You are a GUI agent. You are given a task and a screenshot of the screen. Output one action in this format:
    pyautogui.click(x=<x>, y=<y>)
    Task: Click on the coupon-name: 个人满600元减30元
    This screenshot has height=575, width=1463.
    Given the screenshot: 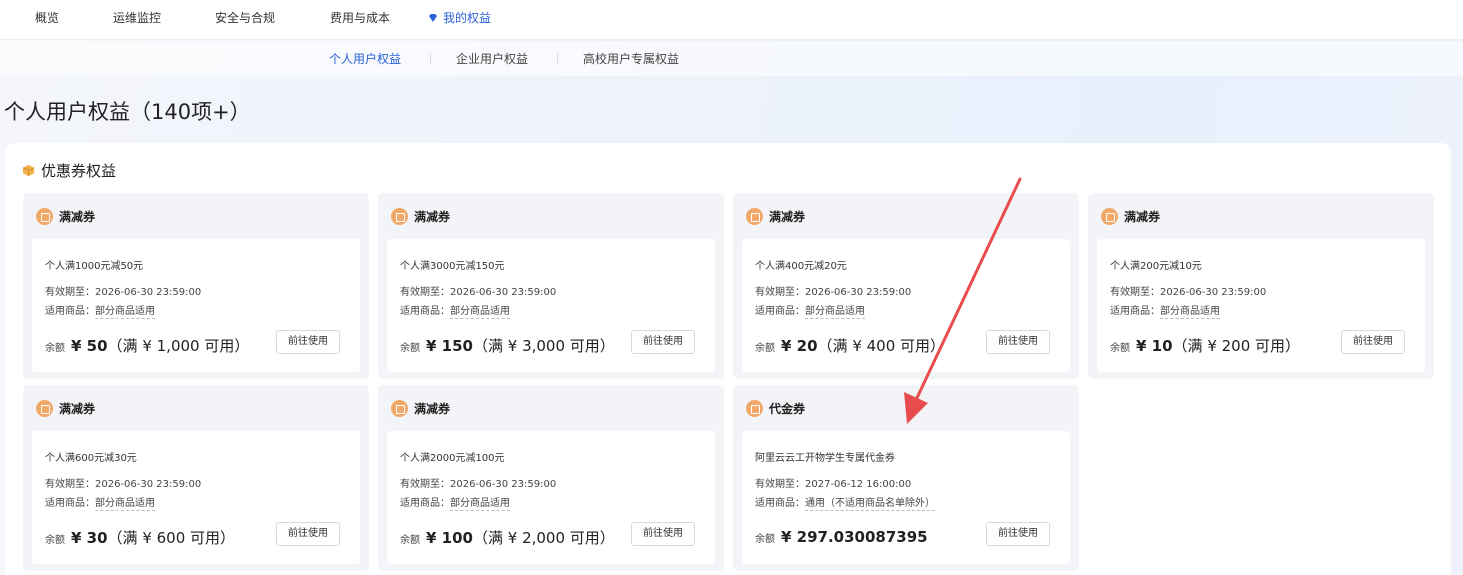 What is the action you would take?
    pyautogui.click(x=91, y=458)
    